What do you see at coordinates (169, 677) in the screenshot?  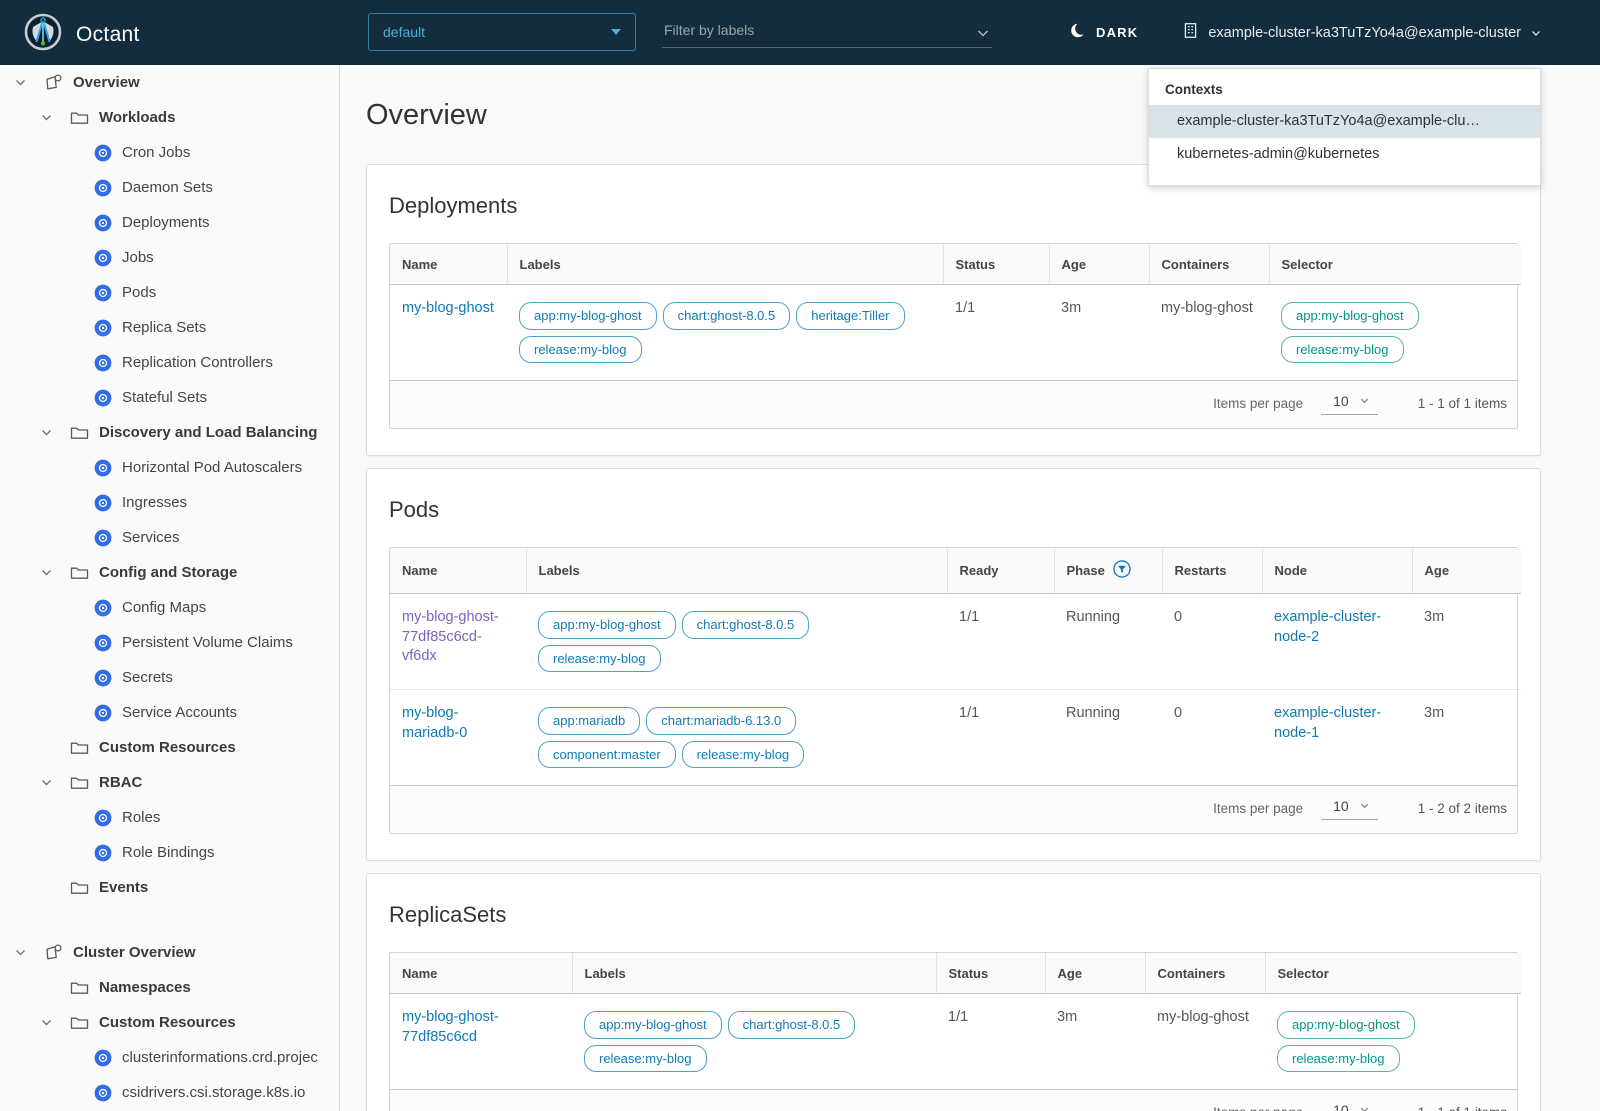 I see `sidebar-item-secrets: Secrets` at bounding box center [169, 677].